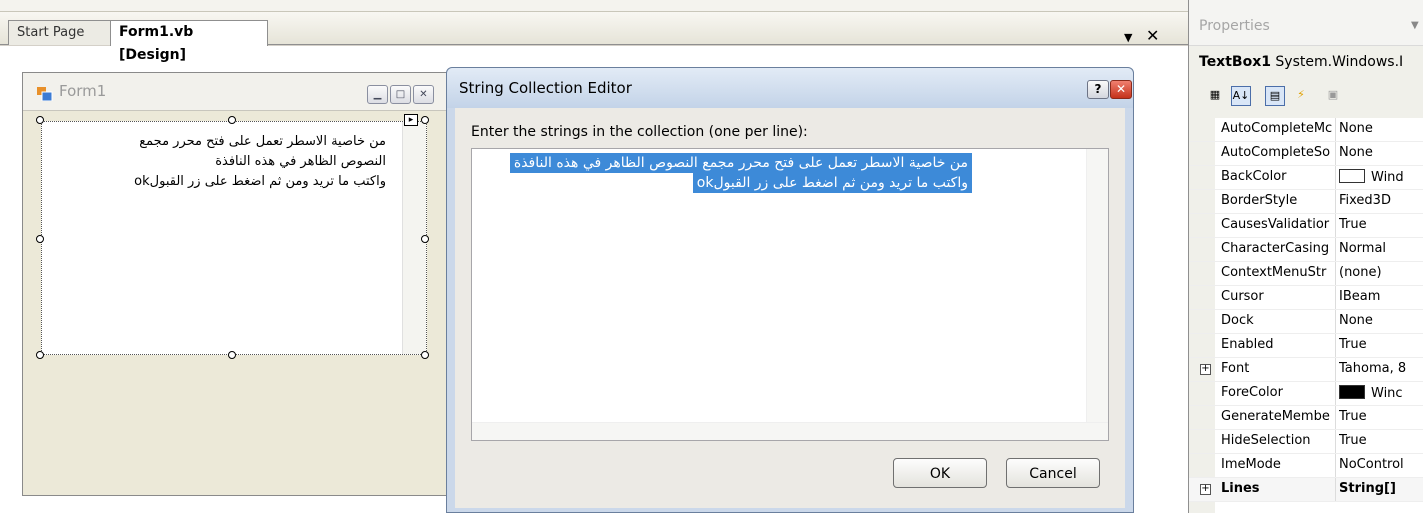 The height and width of the screenshot is (513, 1423). Describe the element at coordinates (1415, 25) in the screenshot. I see `dropdown-arrow-icon: ▼` at that location.